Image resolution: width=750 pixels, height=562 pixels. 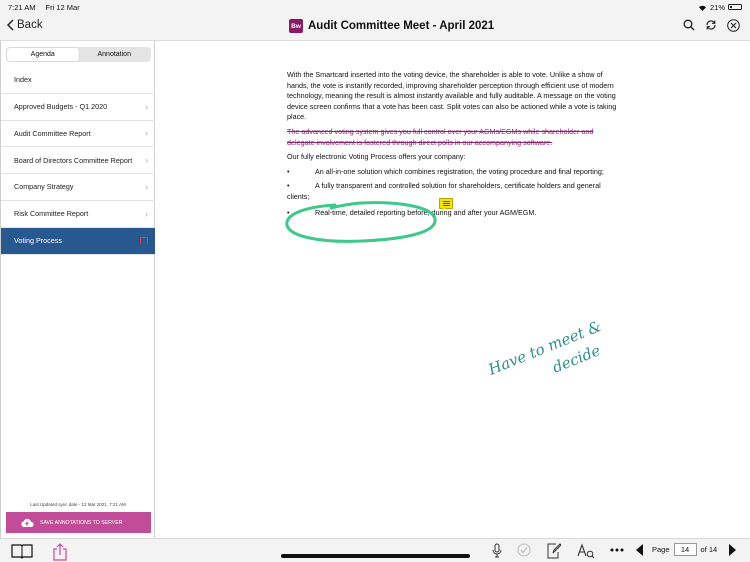 What do you see at coordinates (10, 25) in the screenshot?
I see `chevron-left-icon` at bounding box center [10, 25].